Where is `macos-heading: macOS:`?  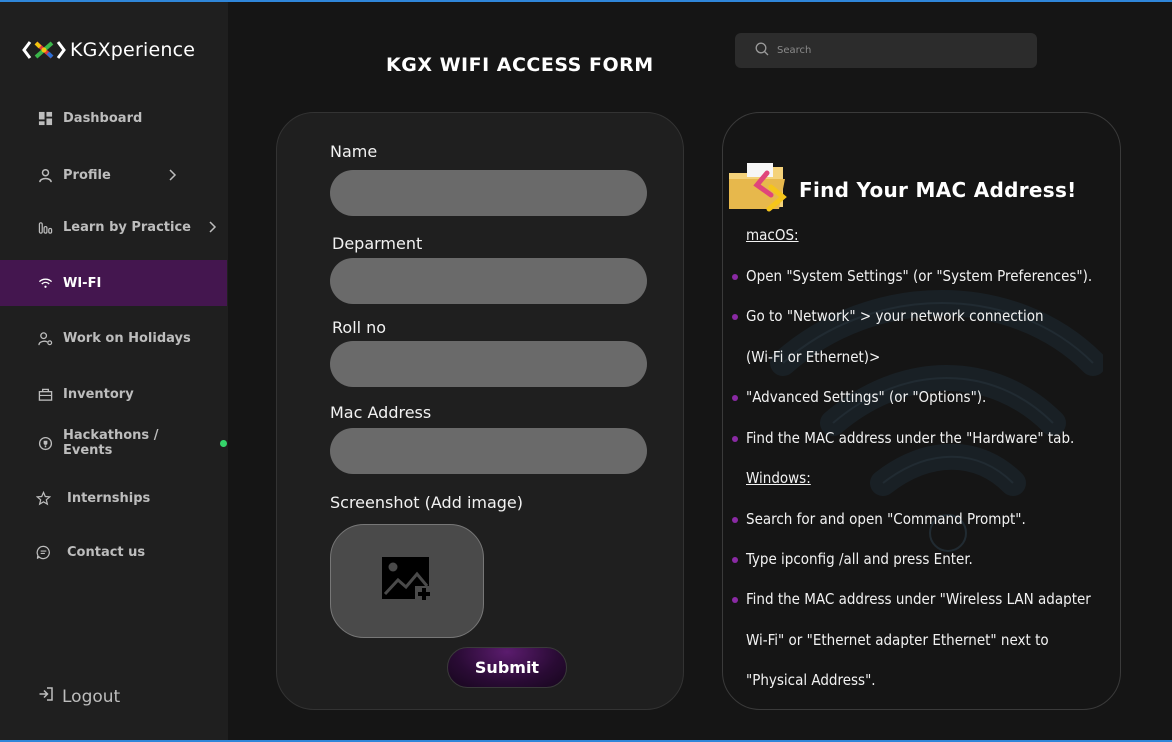
macos-heading: macOS: is located at coordinates (772, 235).